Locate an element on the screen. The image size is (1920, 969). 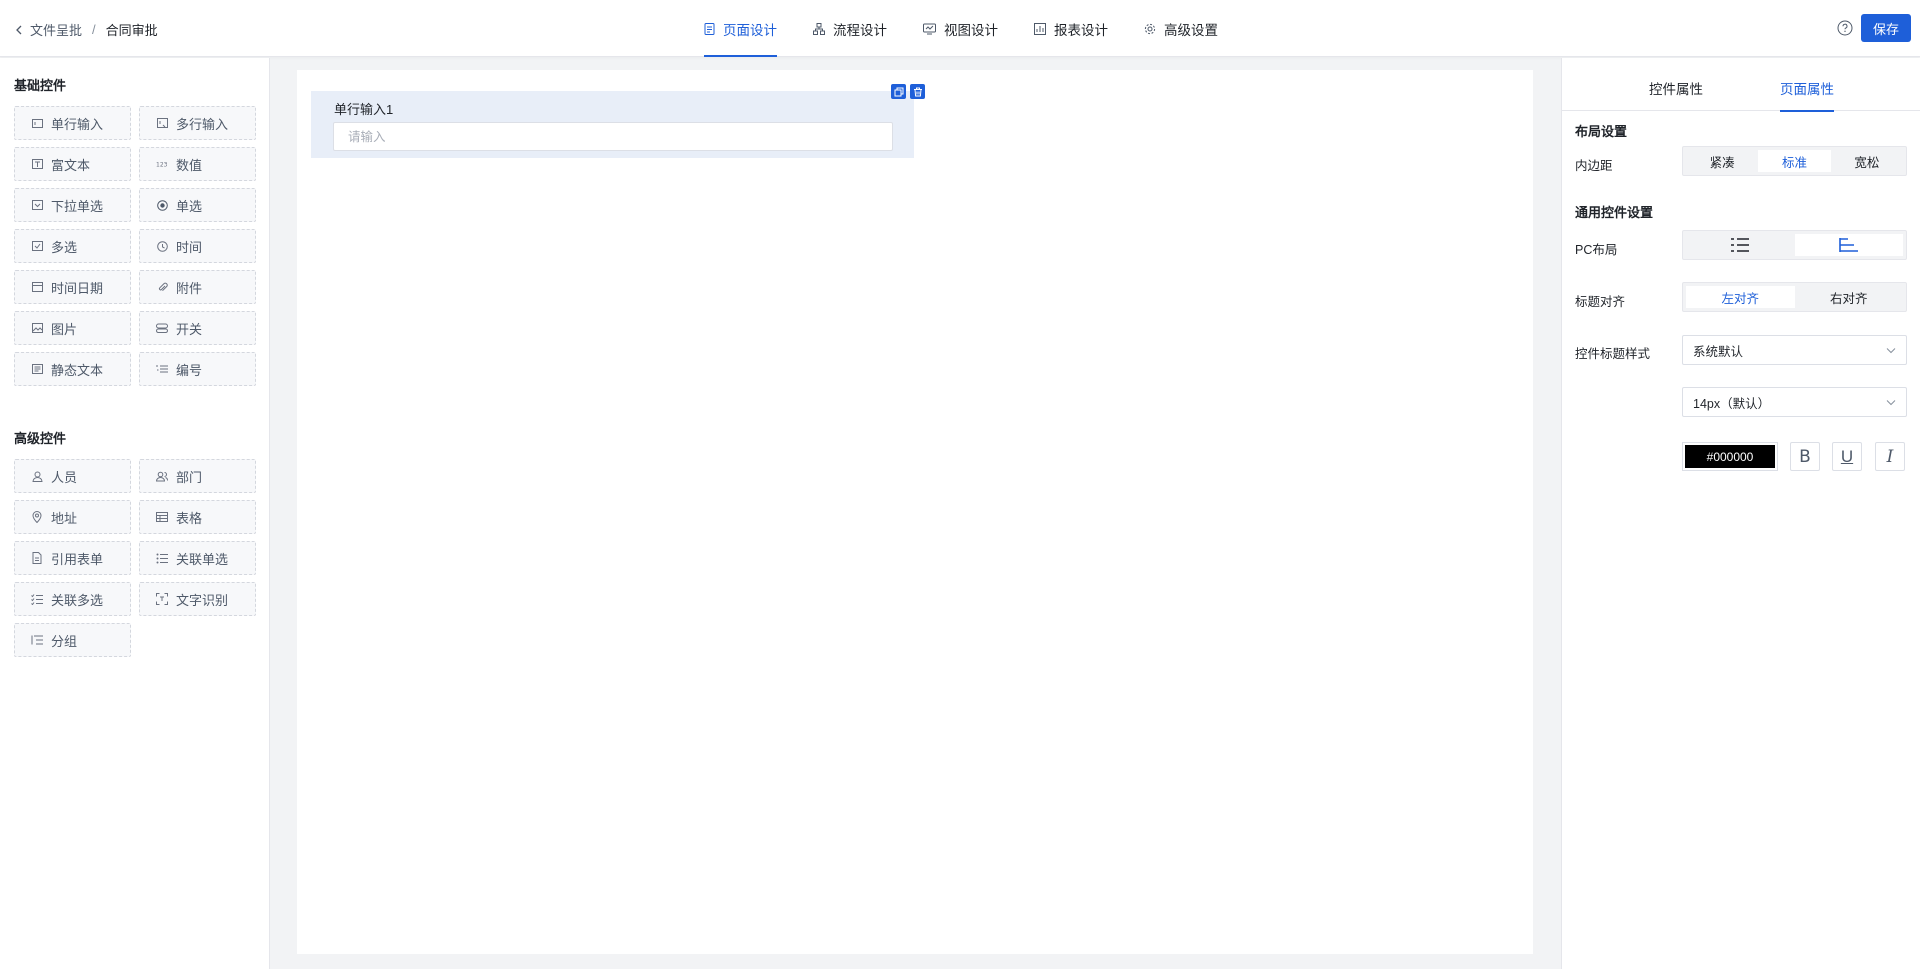
control-item: 部门 is located at coordinates (197, 476).